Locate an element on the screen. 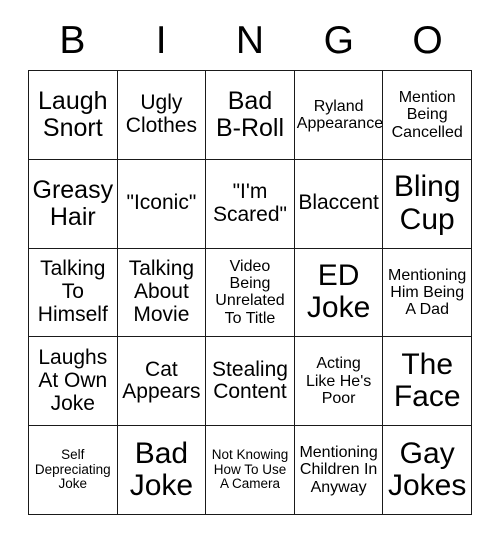 The width and height of the screenshot is (500, 544). bingo-cell: Bling Cup is located at coordinates (427, 204).